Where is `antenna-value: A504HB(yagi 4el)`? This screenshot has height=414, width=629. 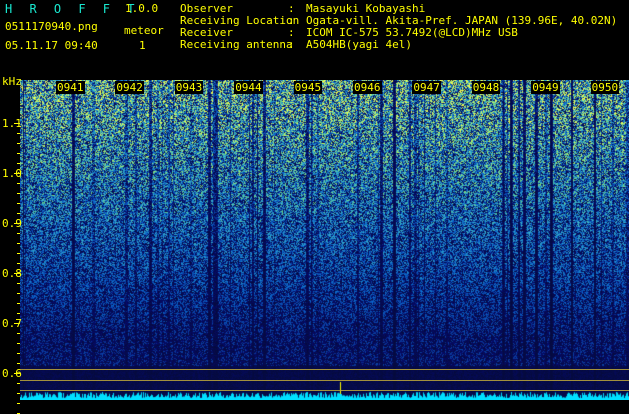 antenna-value: A504HB(yagi 4el) is located at coordinates (359, 44).